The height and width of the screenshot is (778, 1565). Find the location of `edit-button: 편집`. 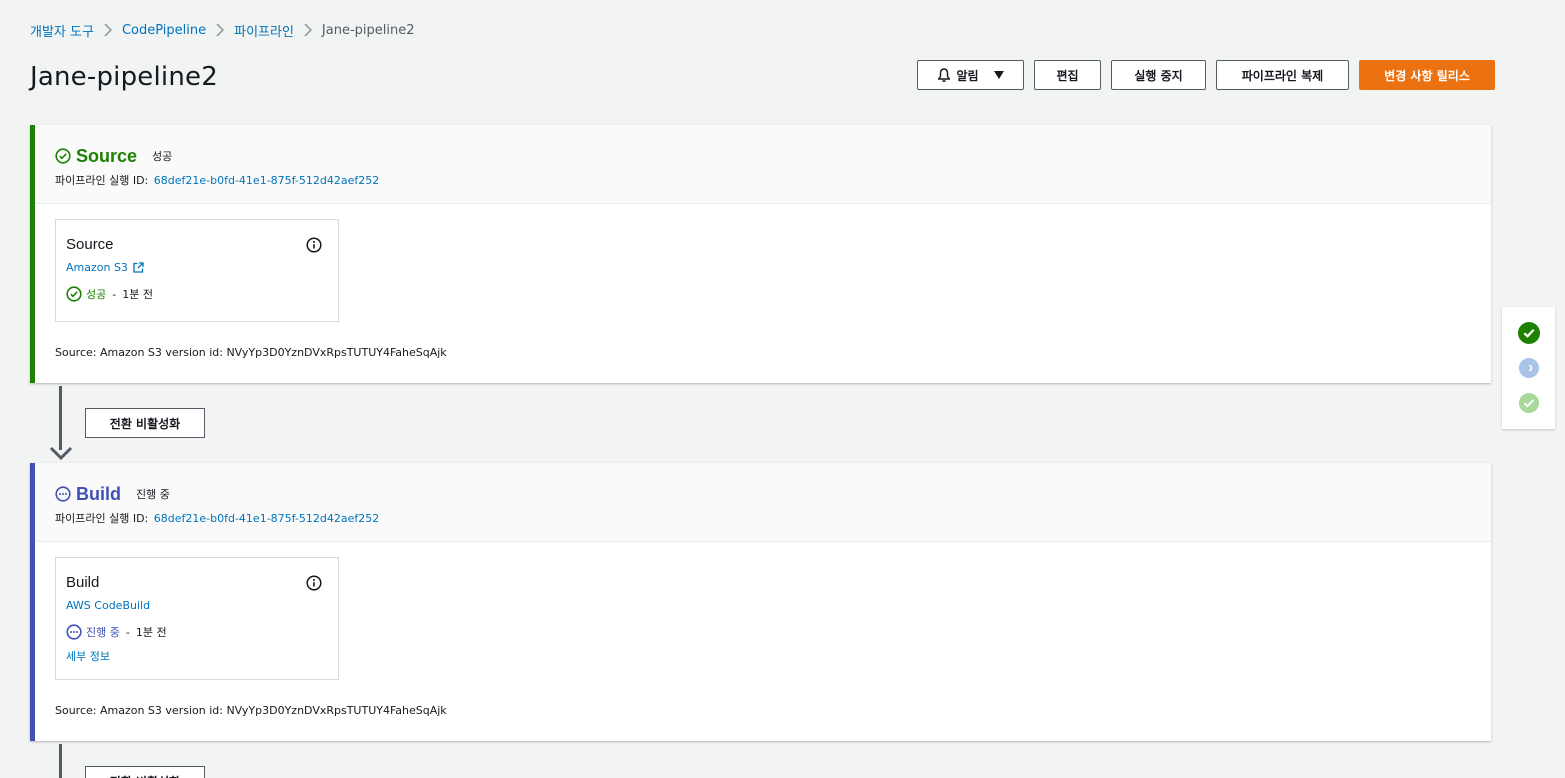

edit-button: 편집 is located at coordinates (1067, 75).